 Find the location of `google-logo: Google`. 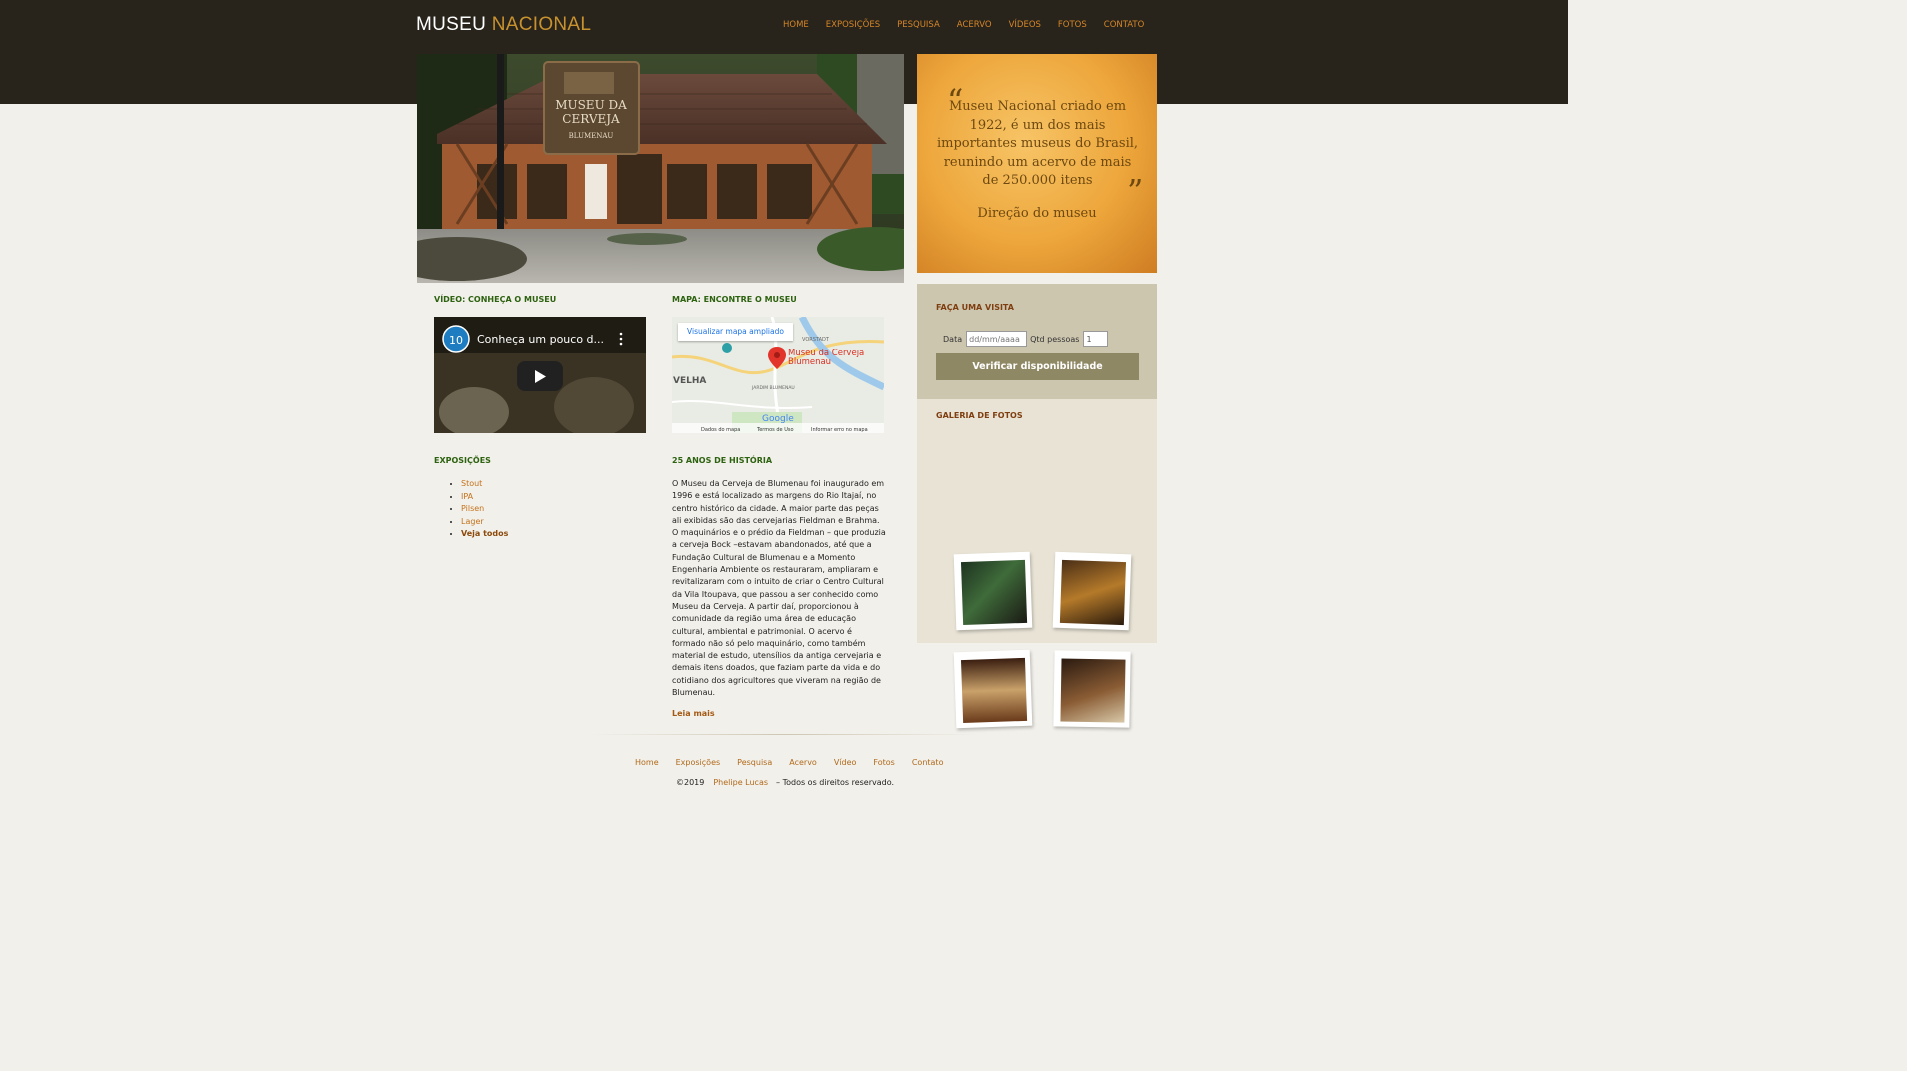

google-logo: Google is located at coordinates (778, 419).